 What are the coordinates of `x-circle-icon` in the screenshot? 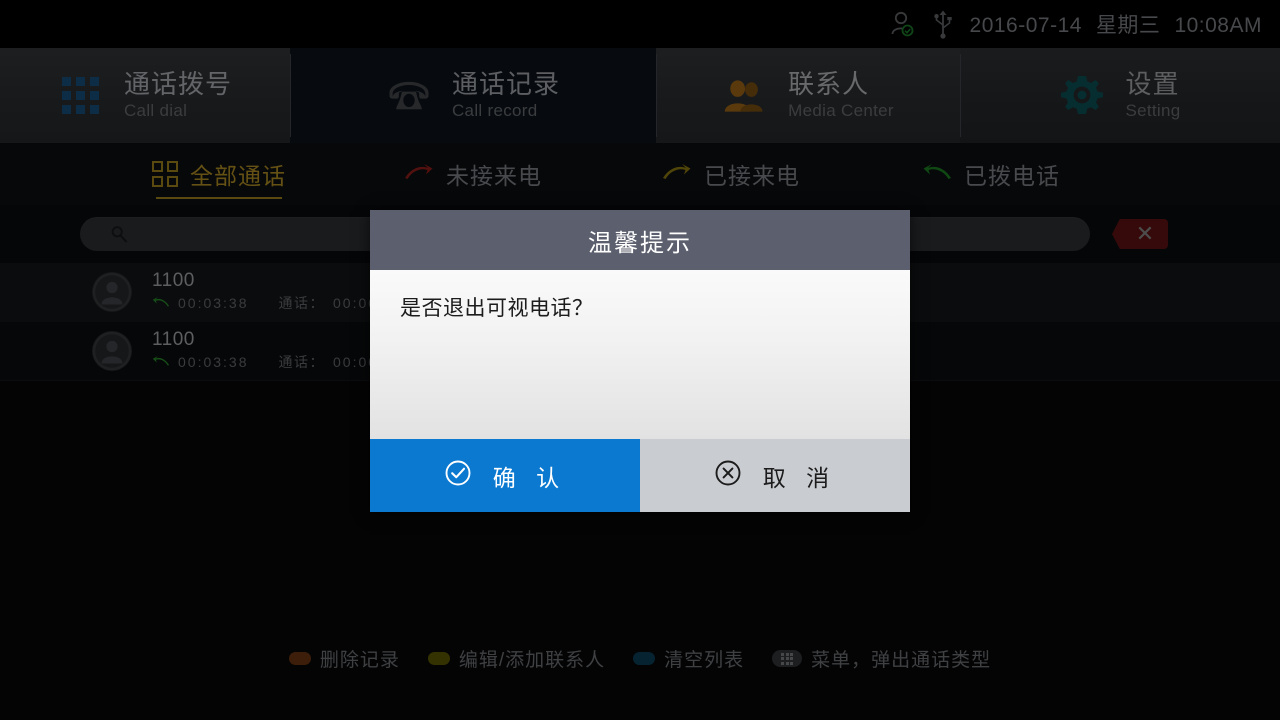 It's located at (728, 475).